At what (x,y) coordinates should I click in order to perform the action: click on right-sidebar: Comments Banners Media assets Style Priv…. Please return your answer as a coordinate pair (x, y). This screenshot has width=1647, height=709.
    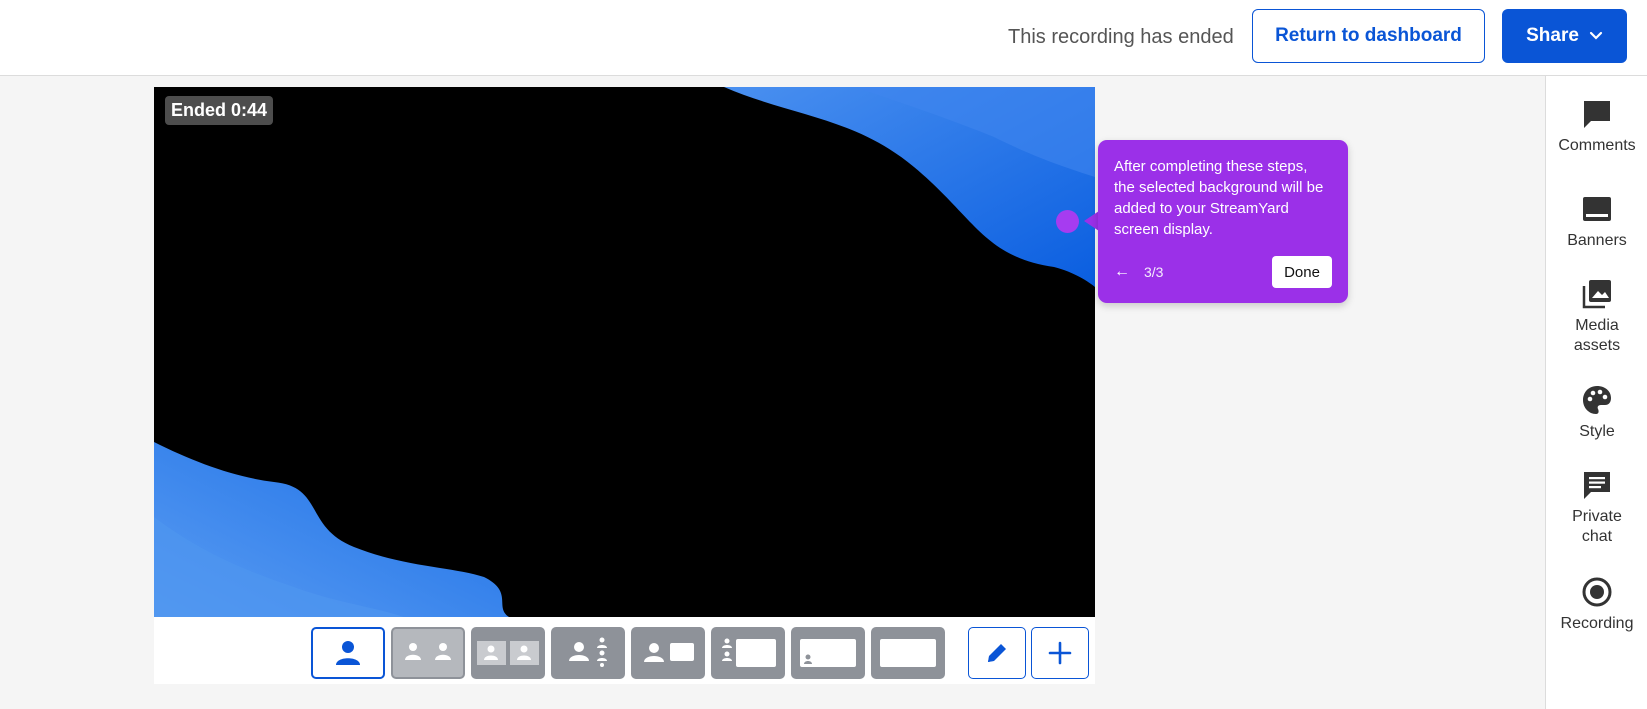
    Looking at the image, I should click on (1596, 392).